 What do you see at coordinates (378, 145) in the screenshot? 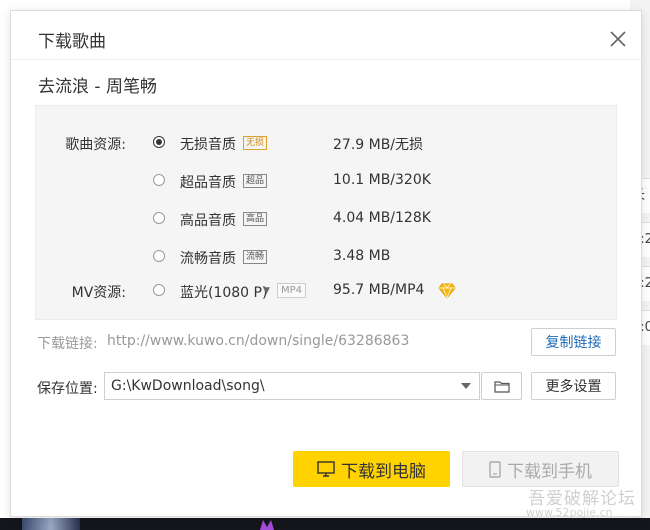
I see `file-size: 27.9 MB/无损` at bounding box center [378, 145].